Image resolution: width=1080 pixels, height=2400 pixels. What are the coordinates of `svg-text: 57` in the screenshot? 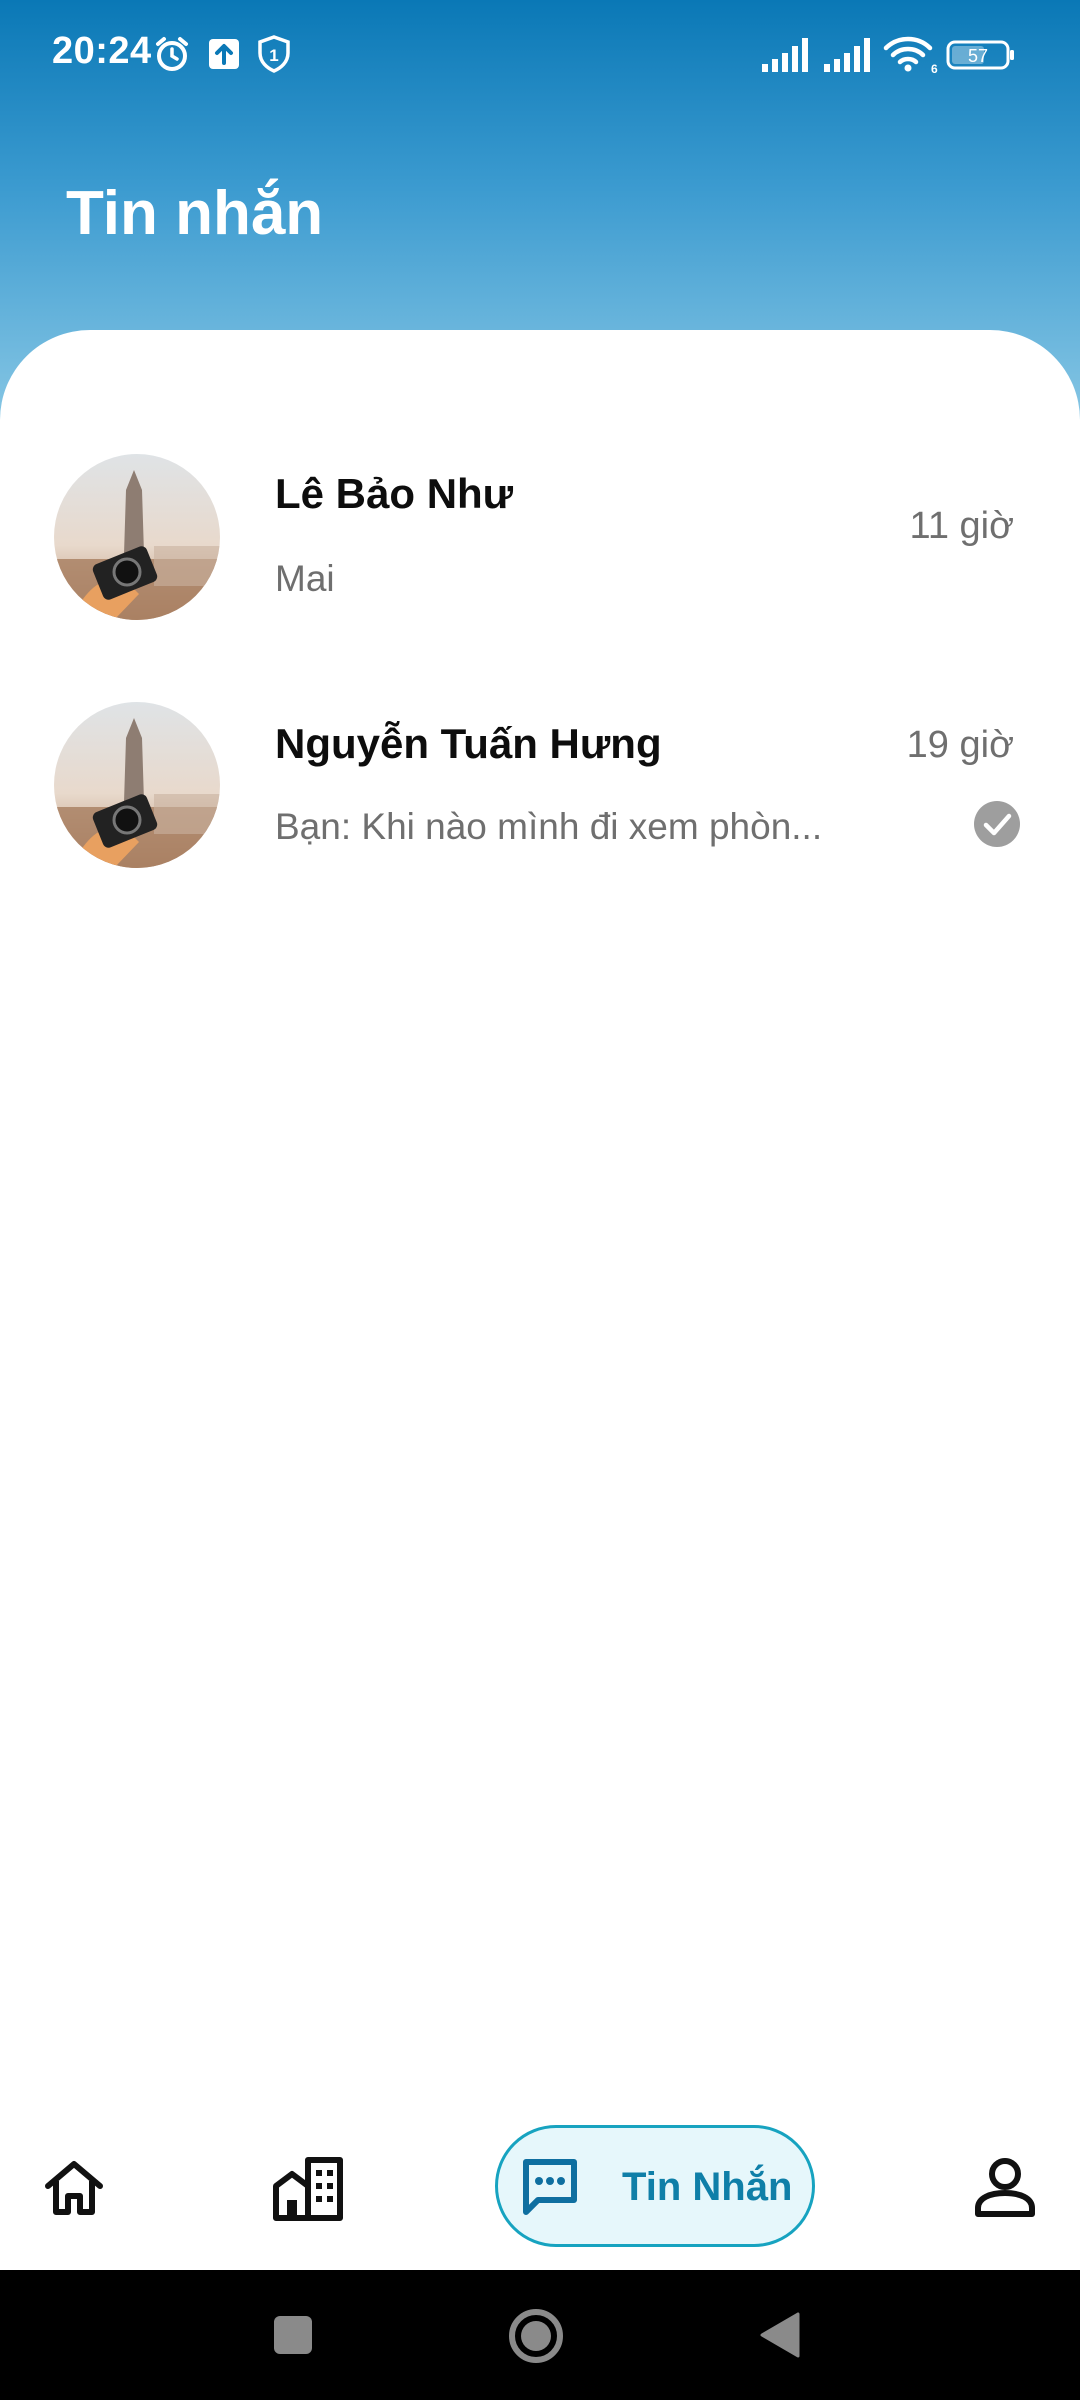 It's located at (978, 56).